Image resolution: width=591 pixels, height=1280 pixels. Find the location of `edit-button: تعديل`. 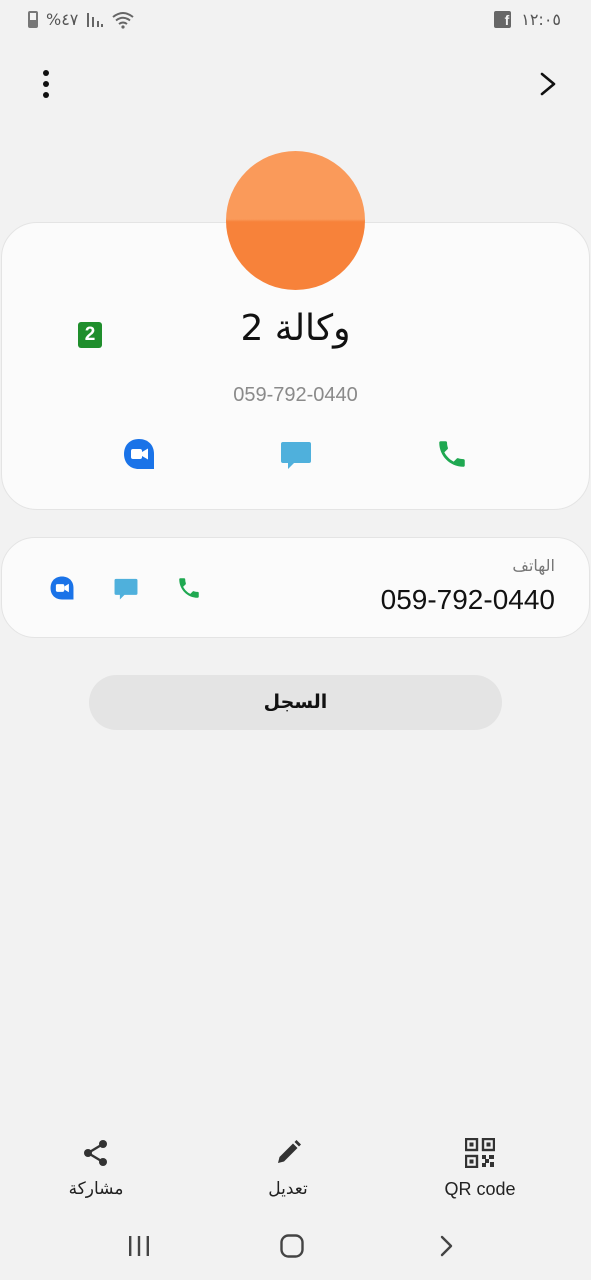

edit-button: تعديل is located at coordinates (288, 1167).